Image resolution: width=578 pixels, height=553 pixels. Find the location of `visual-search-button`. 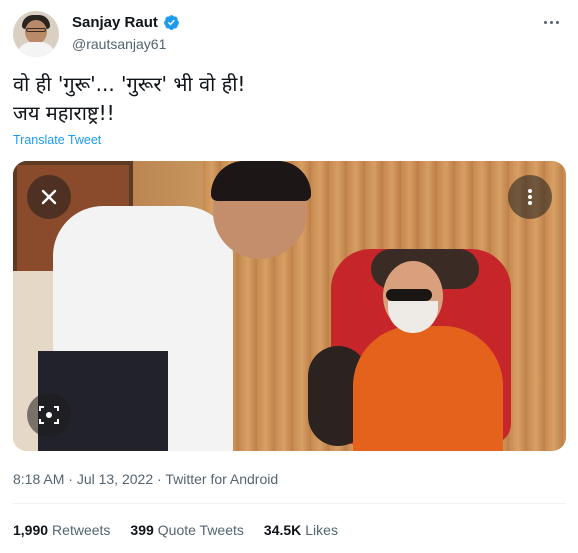

visual-search-button is located at coordinates (49, 415).